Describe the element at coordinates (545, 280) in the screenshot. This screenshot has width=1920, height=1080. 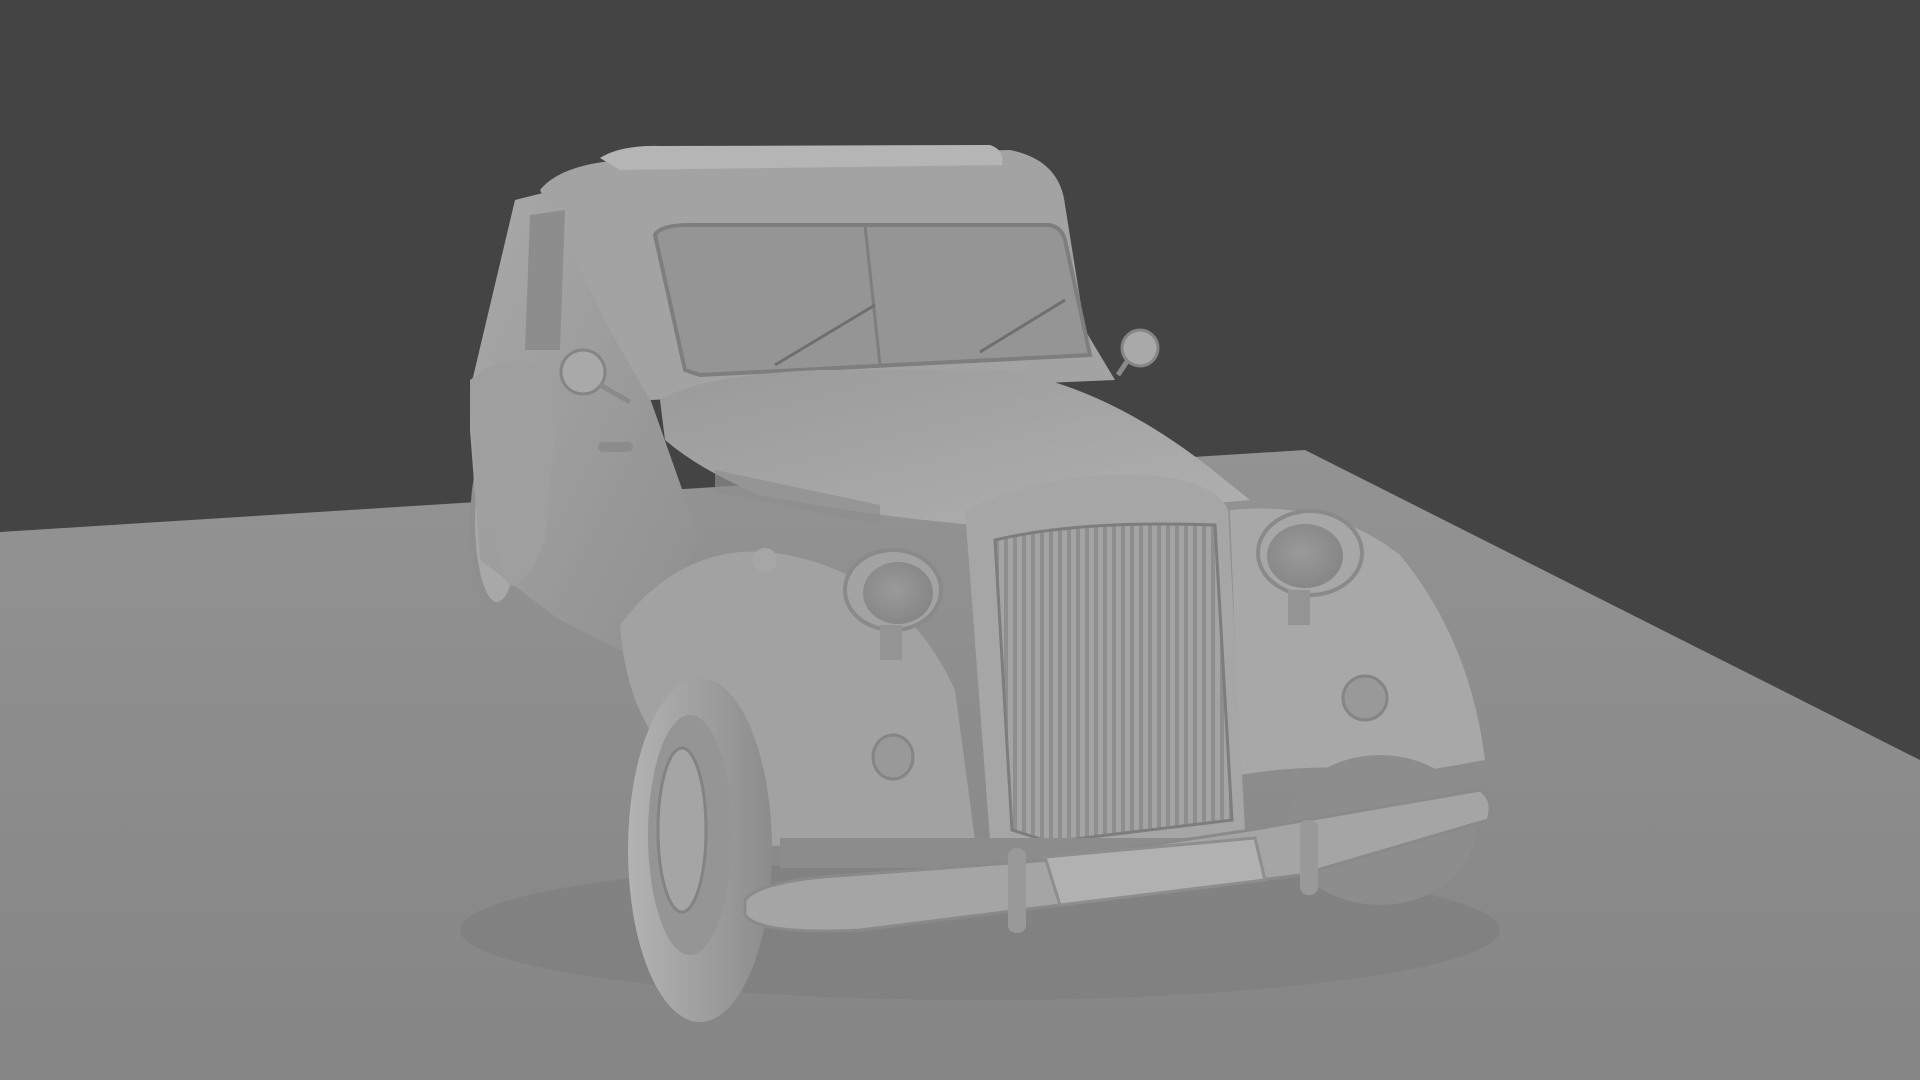
I see `side-window` at that location.